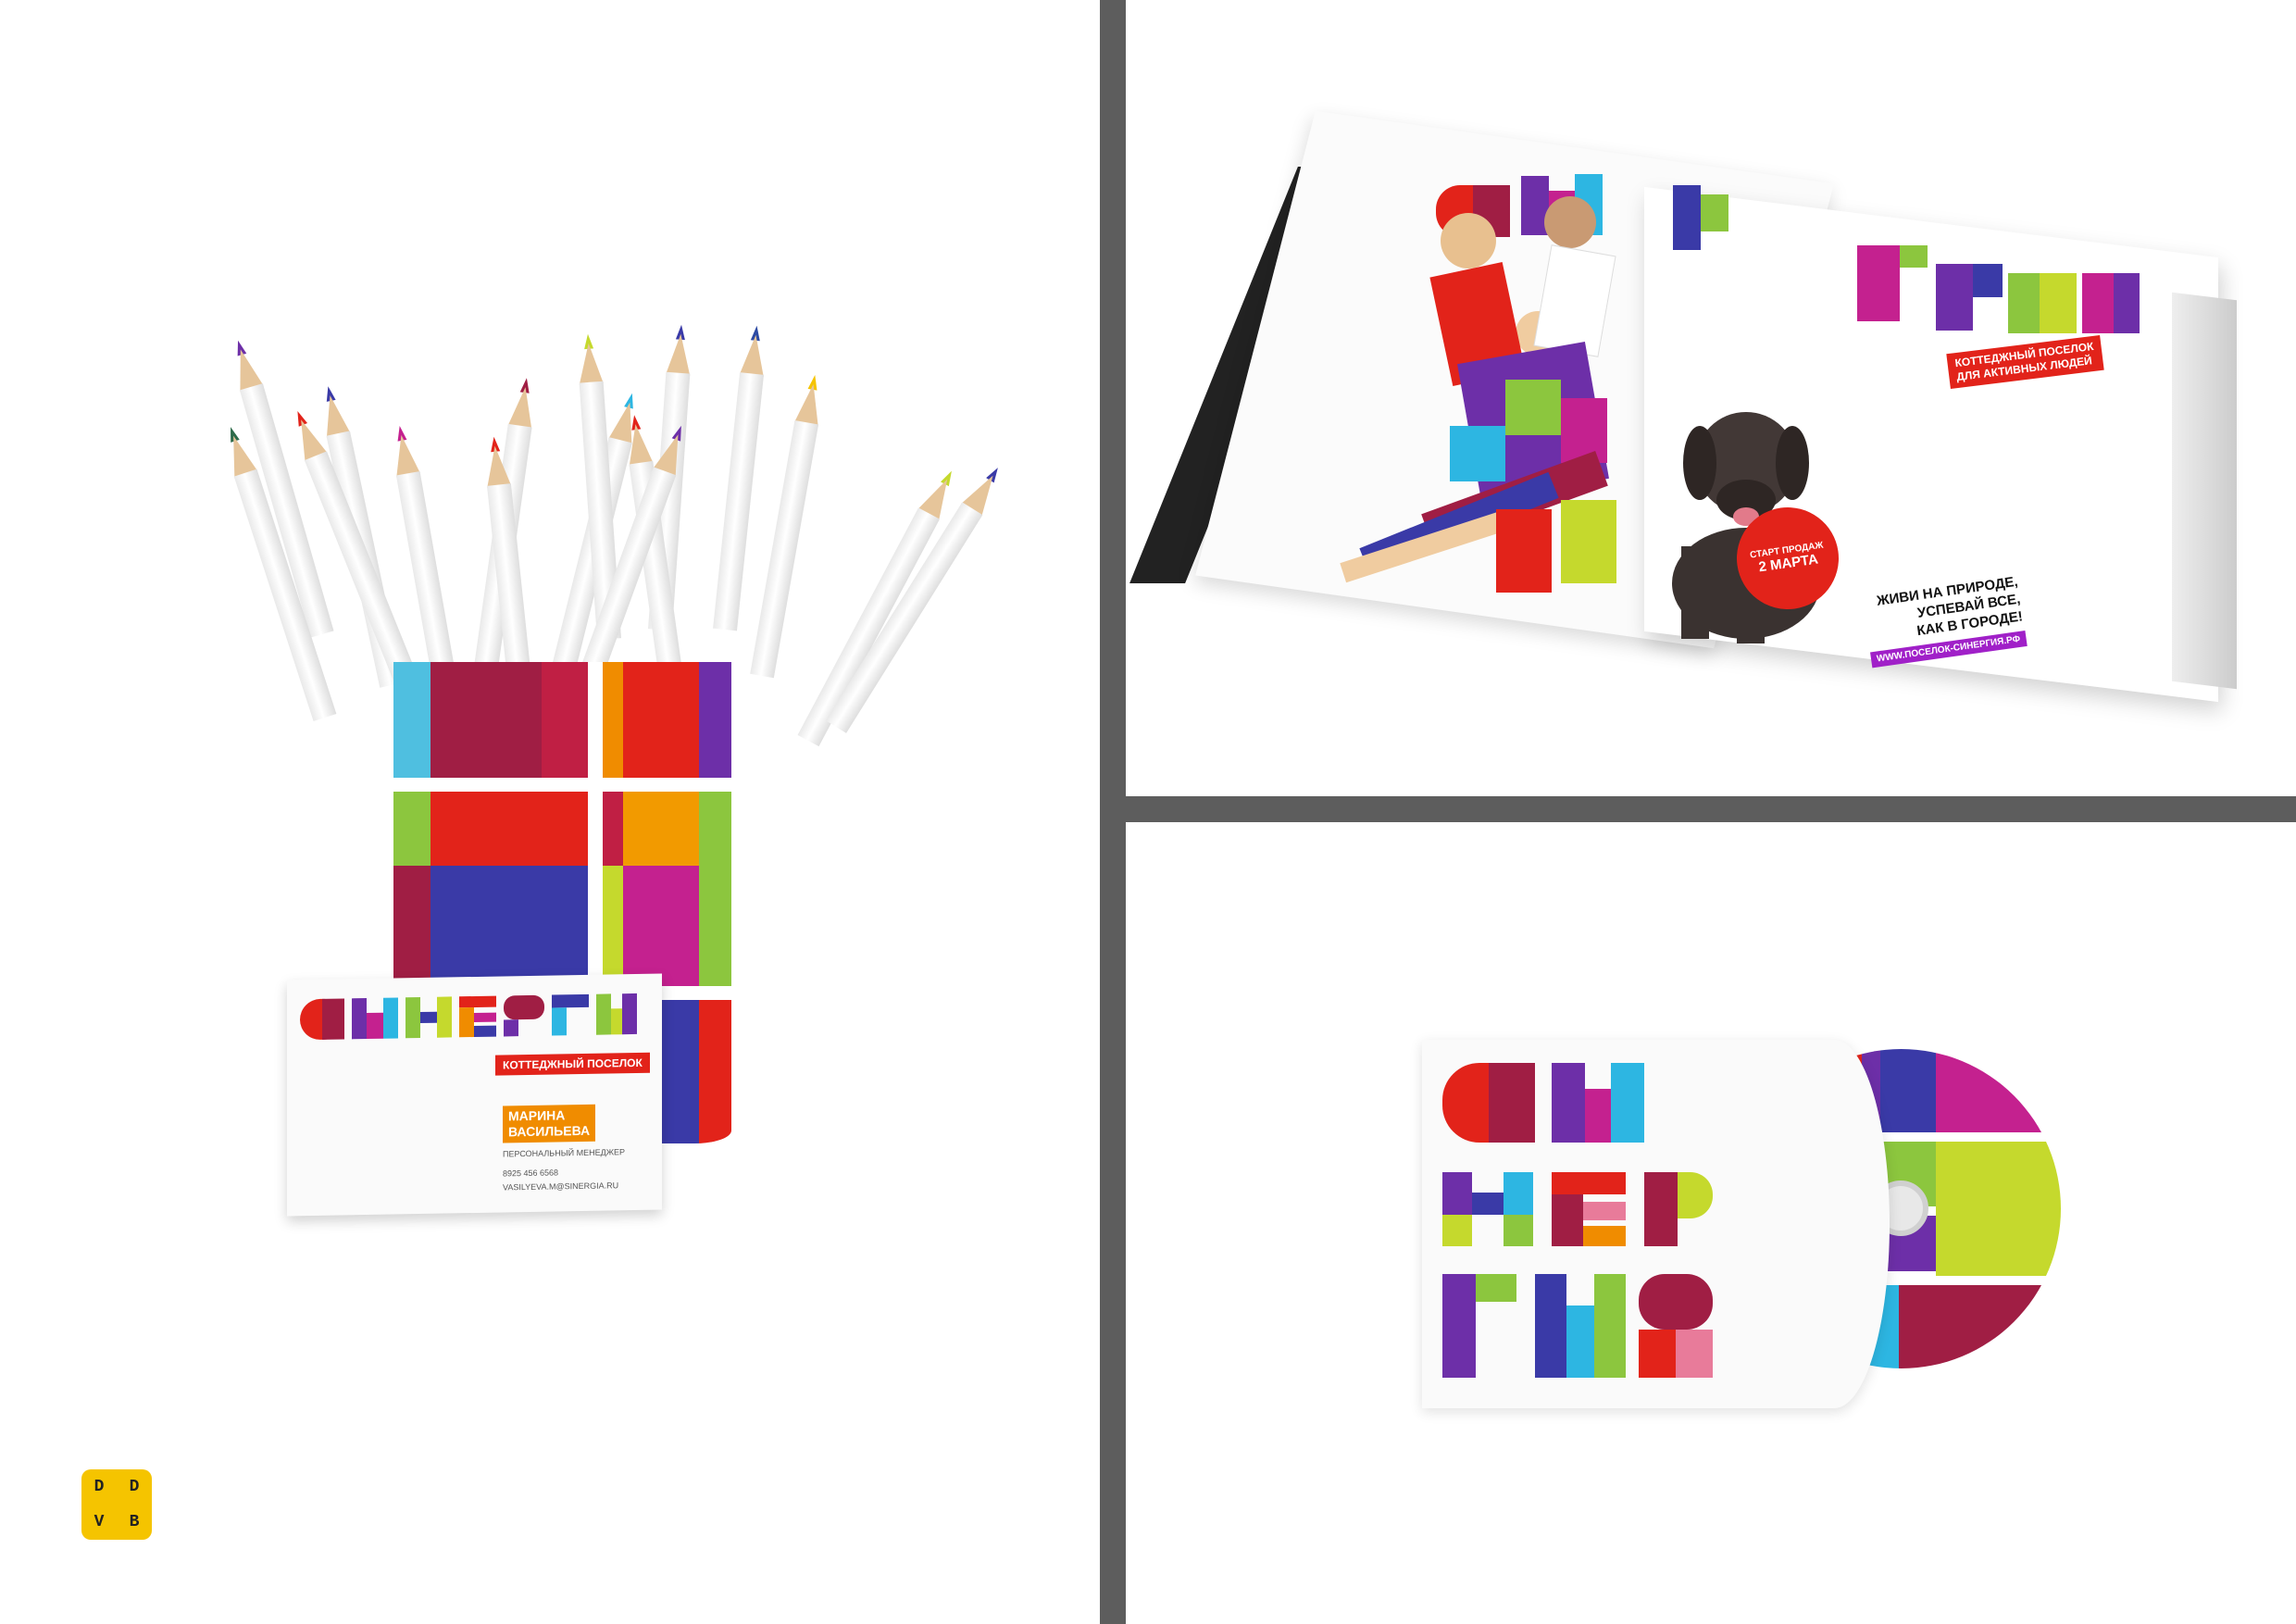 This screenshot has width=2296, height=1624. What do you see at coordinates (537, 1115) in the screenshot?
I see `business-card-first-name: МАРИНА` at bounding box center [537, 1115].